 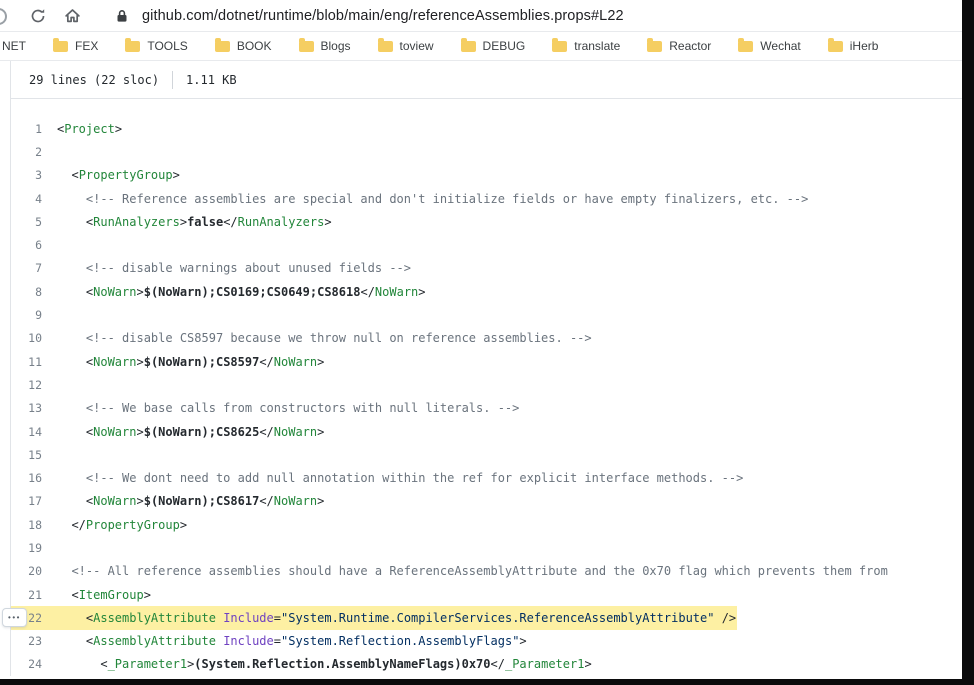 What do you see at coordinates (34, 548) in the screenshot?
I see `line-number: 19` at bounding box center [34, 548].